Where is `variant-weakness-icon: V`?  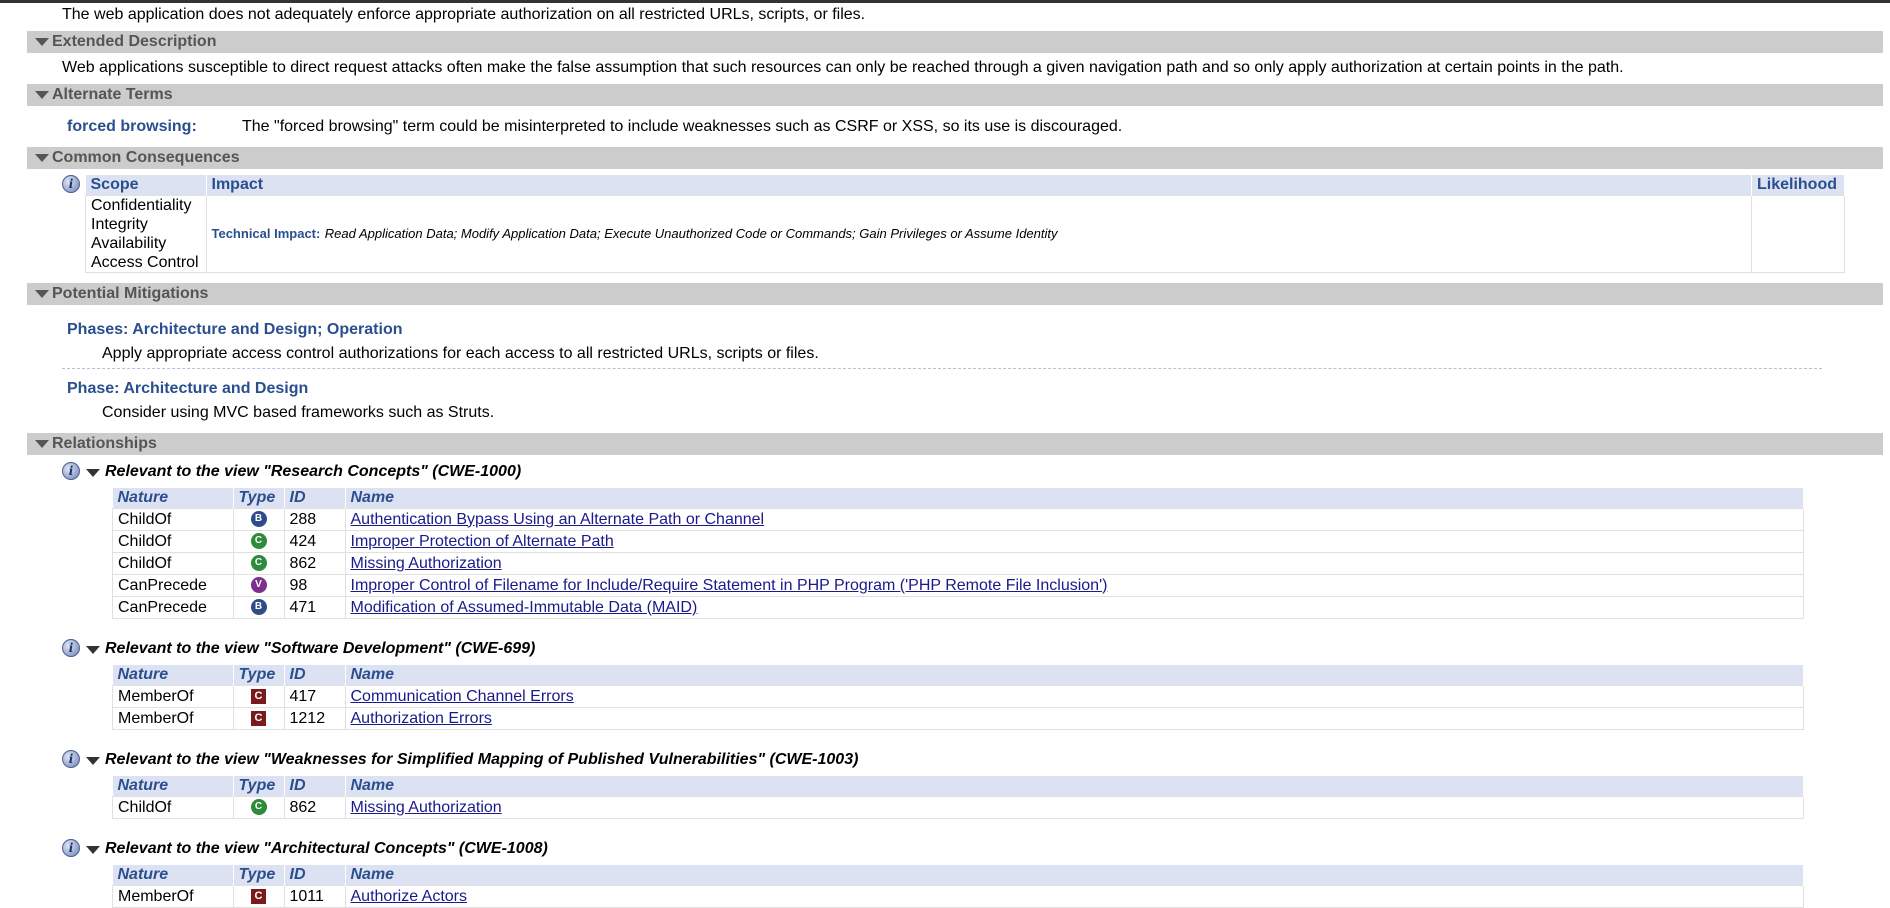 variant-weakness-icon: V is located at coordinates (258, 585).